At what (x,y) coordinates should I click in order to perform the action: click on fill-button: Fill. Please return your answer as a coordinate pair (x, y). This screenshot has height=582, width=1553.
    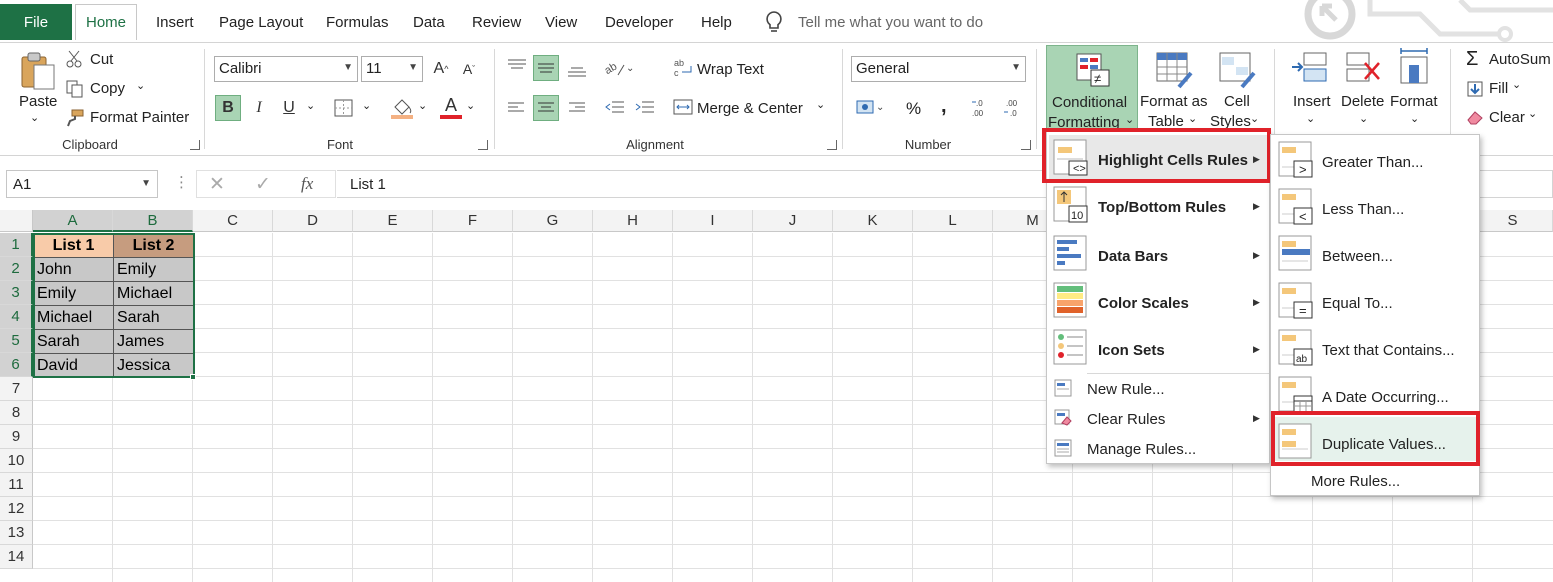
    Looking at the image, I should click on (1498, 88).